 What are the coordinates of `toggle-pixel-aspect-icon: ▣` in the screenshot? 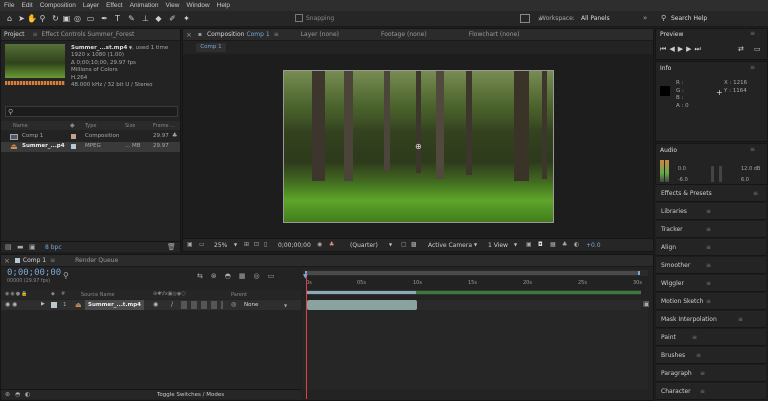 It's located at (529, 244).